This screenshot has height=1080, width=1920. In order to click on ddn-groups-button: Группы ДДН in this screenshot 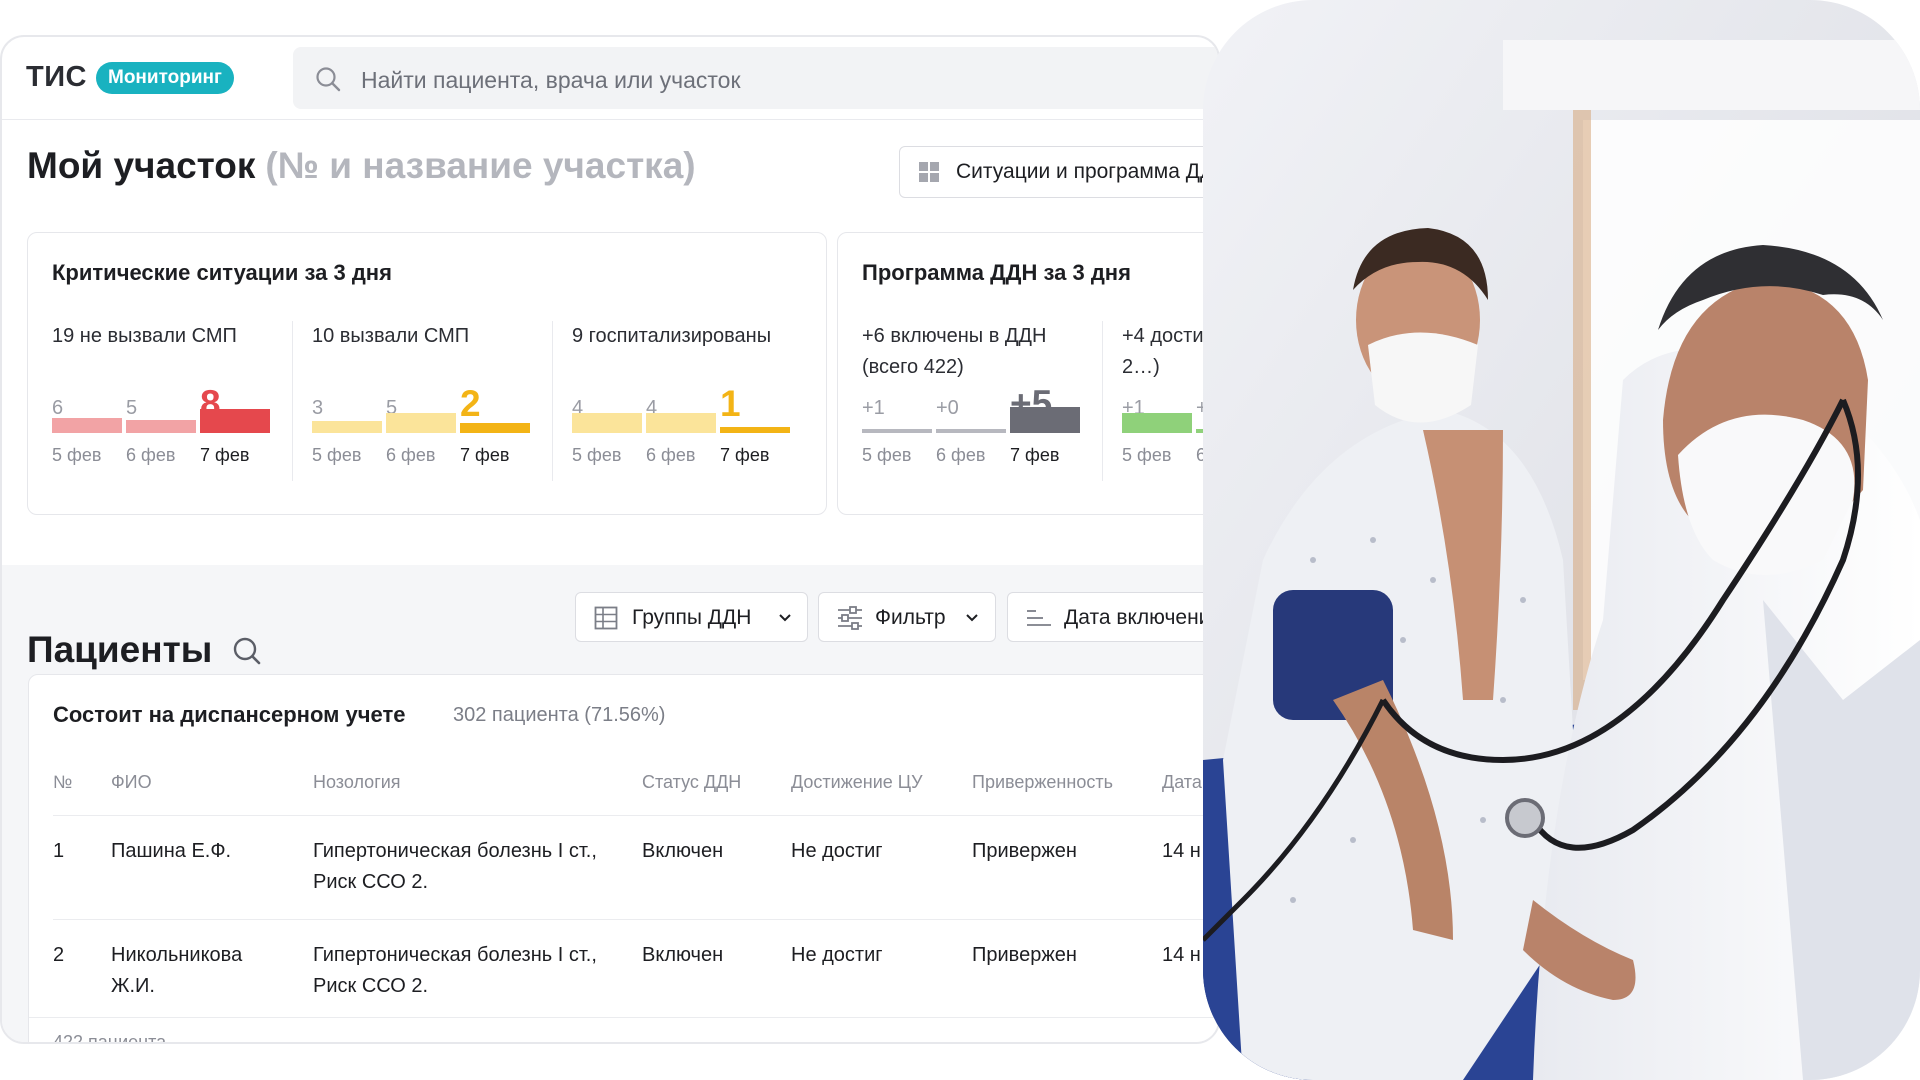, I will do `click(691, 617)`.